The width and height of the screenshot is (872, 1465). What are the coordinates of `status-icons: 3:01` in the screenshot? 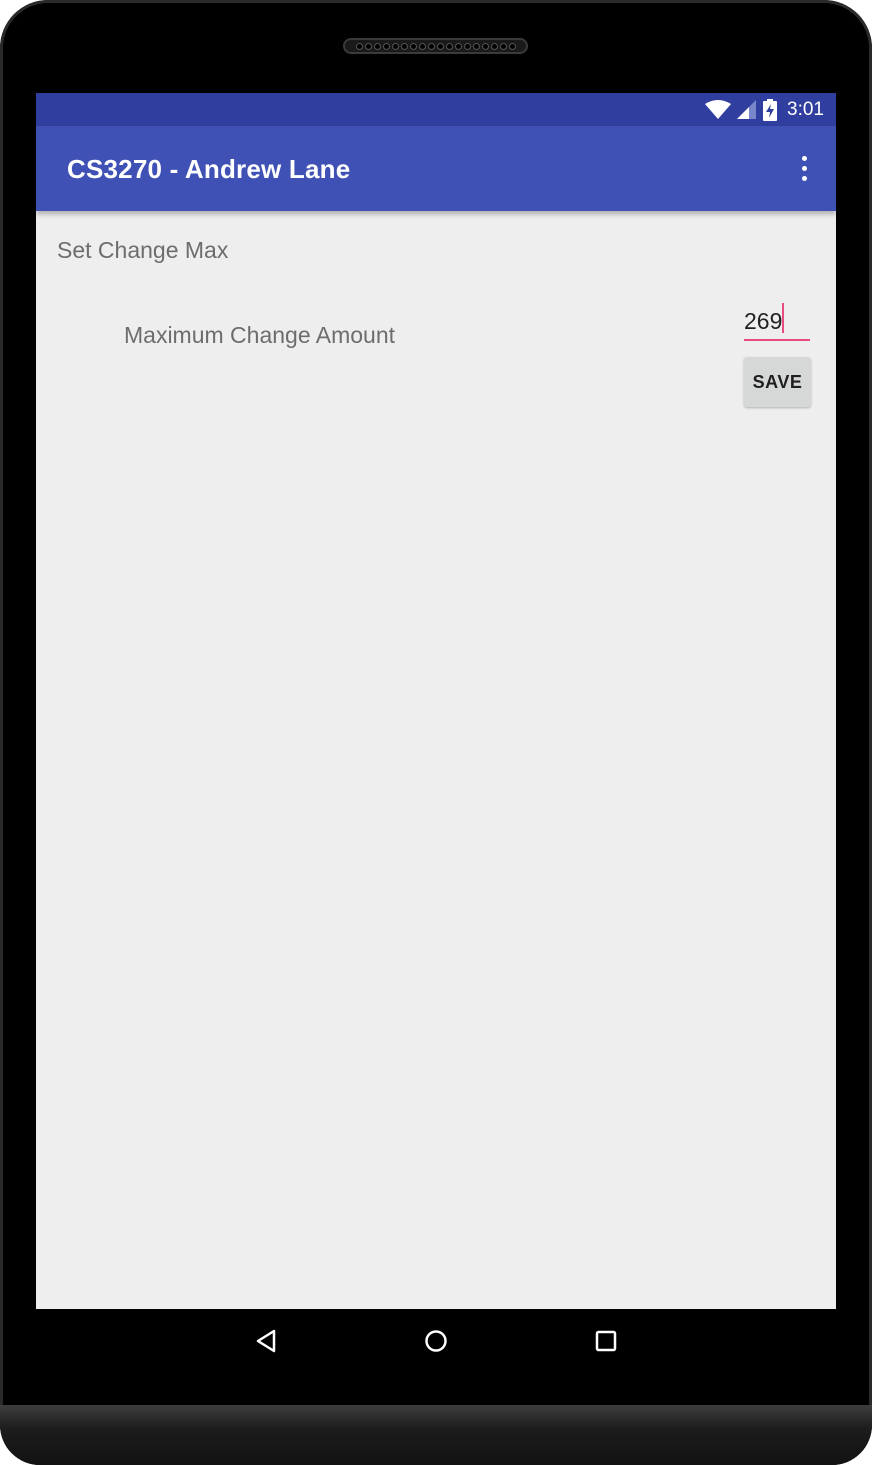 It's located at (764, 110).